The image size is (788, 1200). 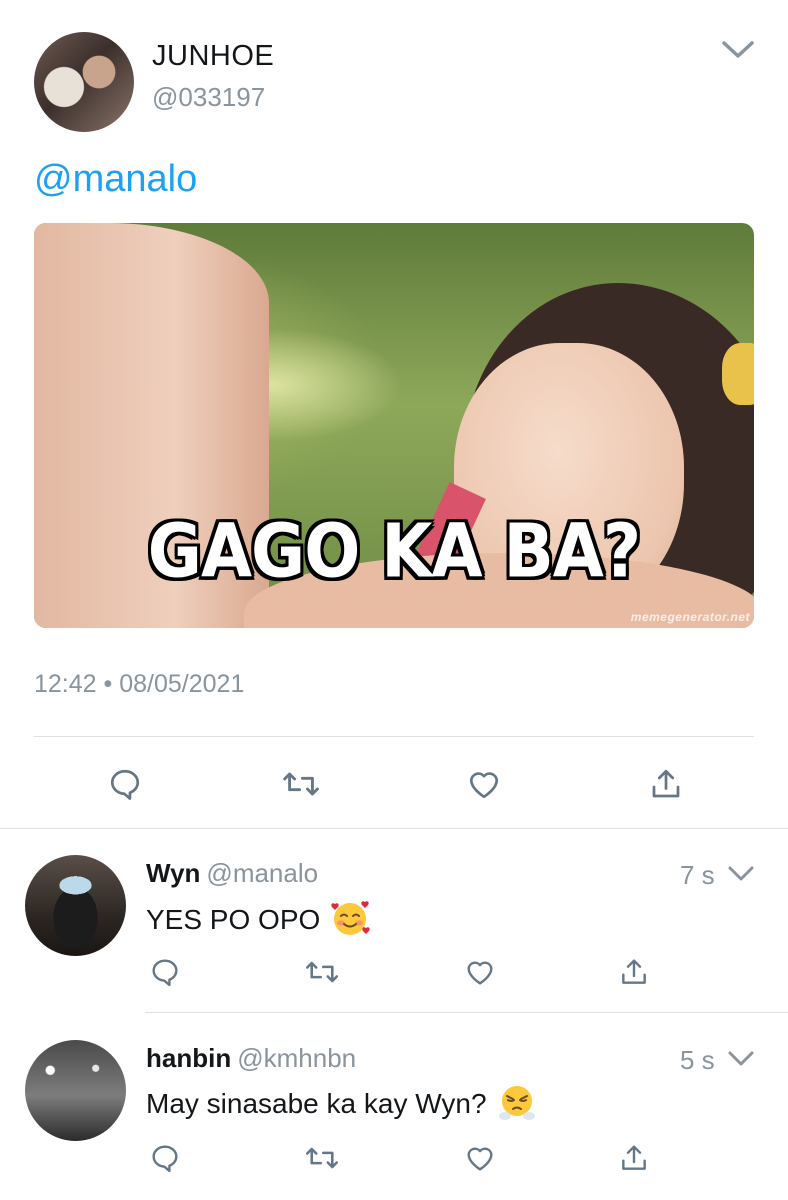 What do you see at coordinates (316, 1103) in the screenshot?
I see `reply-text-content: May sinasabe ka kay Wyn?` at bounding box center [316, 1103].